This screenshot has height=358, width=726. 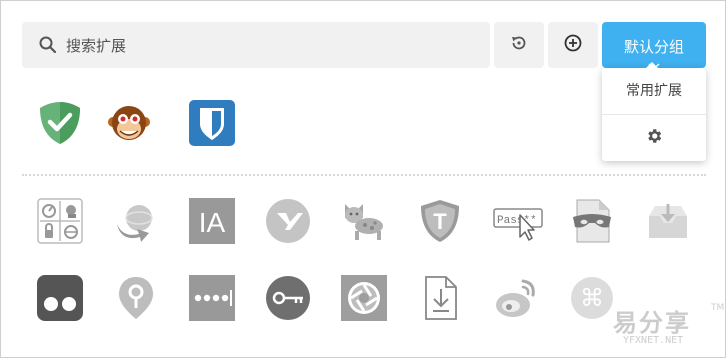 I want to click on weibo-icon, so click(x=516, y=300).